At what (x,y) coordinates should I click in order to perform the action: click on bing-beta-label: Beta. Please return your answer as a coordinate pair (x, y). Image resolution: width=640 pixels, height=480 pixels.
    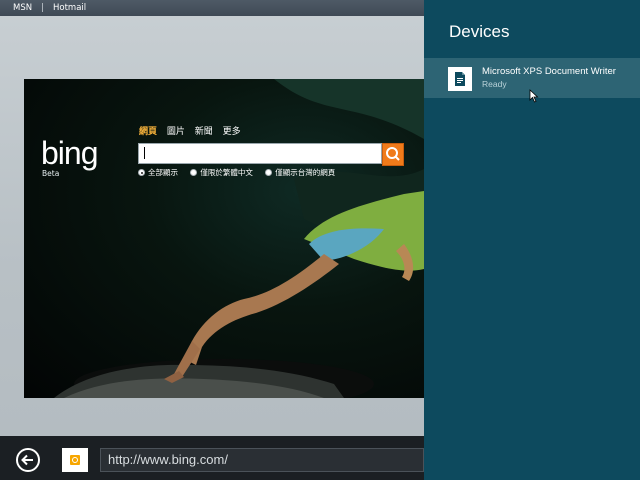
    Looking at the image, I should click on (51, 173).